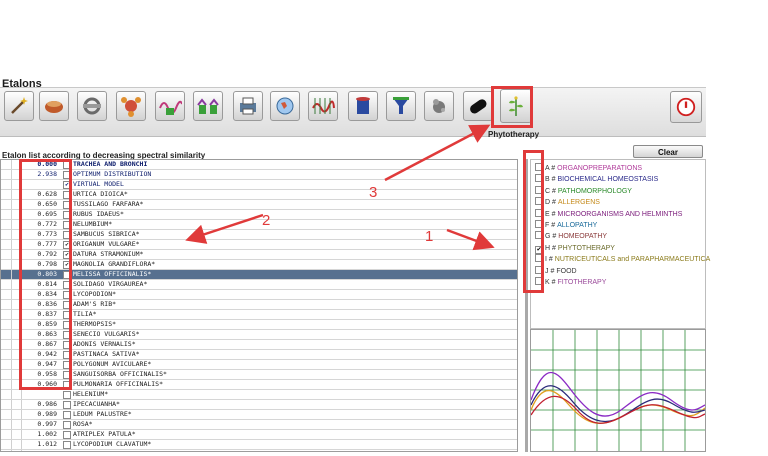 Image resolution: width=768 pixels, height=456 pixels. What do you see at coordinates (429, 236) in the screenshot?
I see `annotation-label-1: 1` at bounding box center [429, 236].